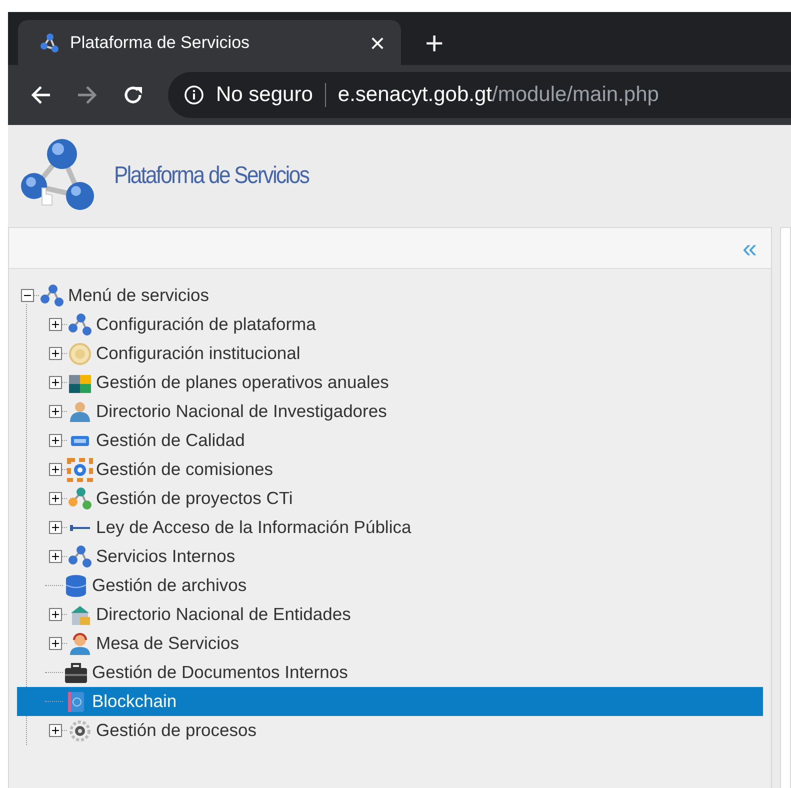 The width and height of the screenshot is (791, 788). Describe the element at coordinates (87, 95) in the screenshot. I see `forward-icon` at that location.